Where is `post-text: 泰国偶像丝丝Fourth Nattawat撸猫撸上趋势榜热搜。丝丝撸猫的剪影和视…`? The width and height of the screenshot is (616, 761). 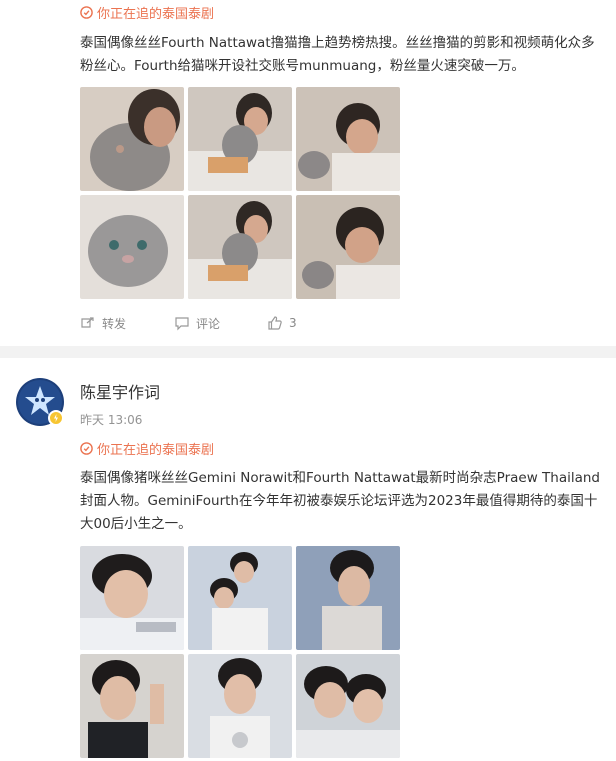 post-text: 泰国偶像丝丝Fourth Nattawat撸猫撸上趋势榜热搜。丝丝撸猫的剪影和视… is located at coordinates (337, 54).